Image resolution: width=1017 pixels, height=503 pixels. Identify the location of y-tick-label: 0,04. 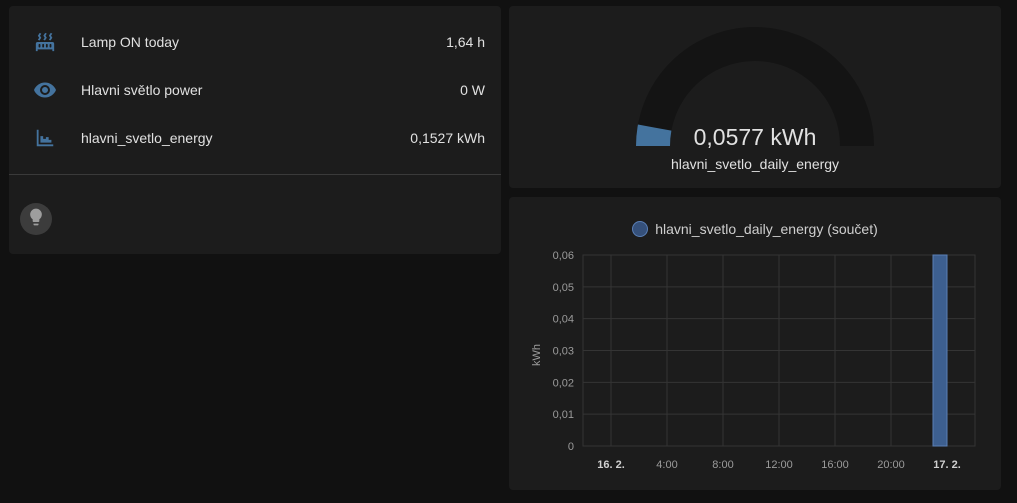
(563, 320).